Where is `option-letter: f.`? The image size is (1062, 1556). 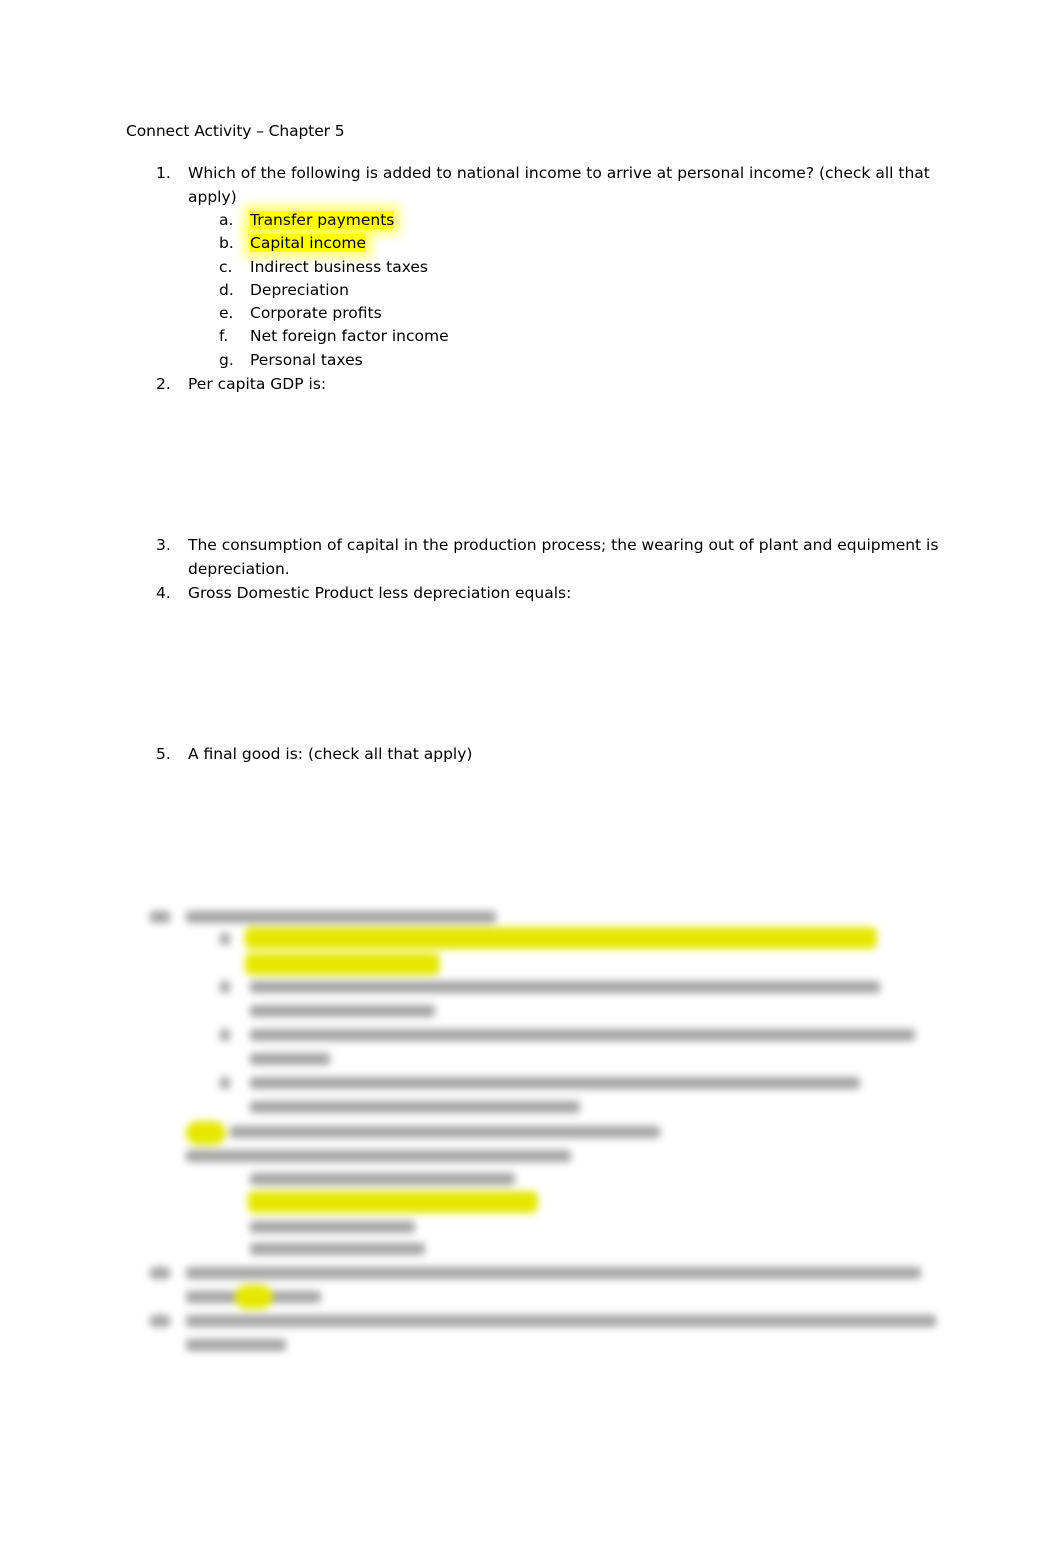
option-letter: f. is located at coordinates (224, 336).